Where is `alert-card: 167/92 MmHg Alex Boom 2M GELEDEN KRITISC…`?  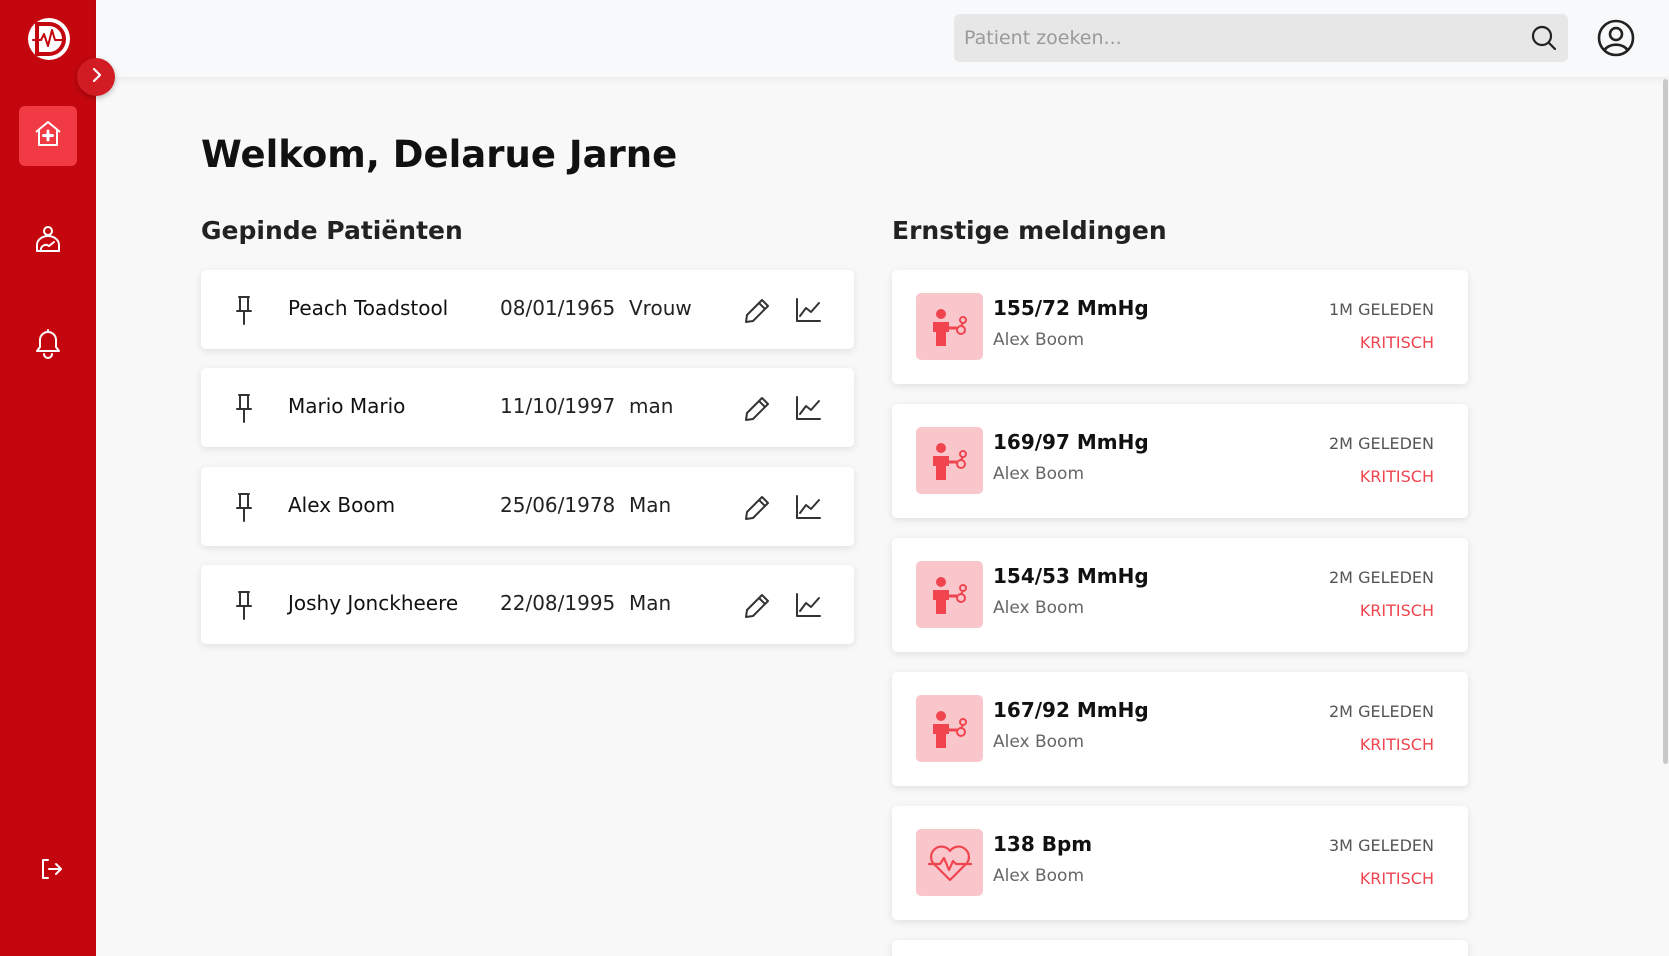 alert-card: 167/92 MmHg Alex Boom 2M GELEDEN KRITISC… is located at coordinates (1180, 729).